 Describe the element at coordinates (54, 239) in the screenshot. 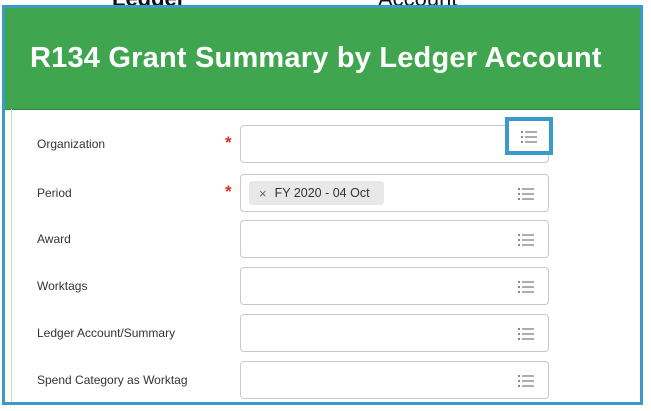

I see `field-label-award: Award` at that location.